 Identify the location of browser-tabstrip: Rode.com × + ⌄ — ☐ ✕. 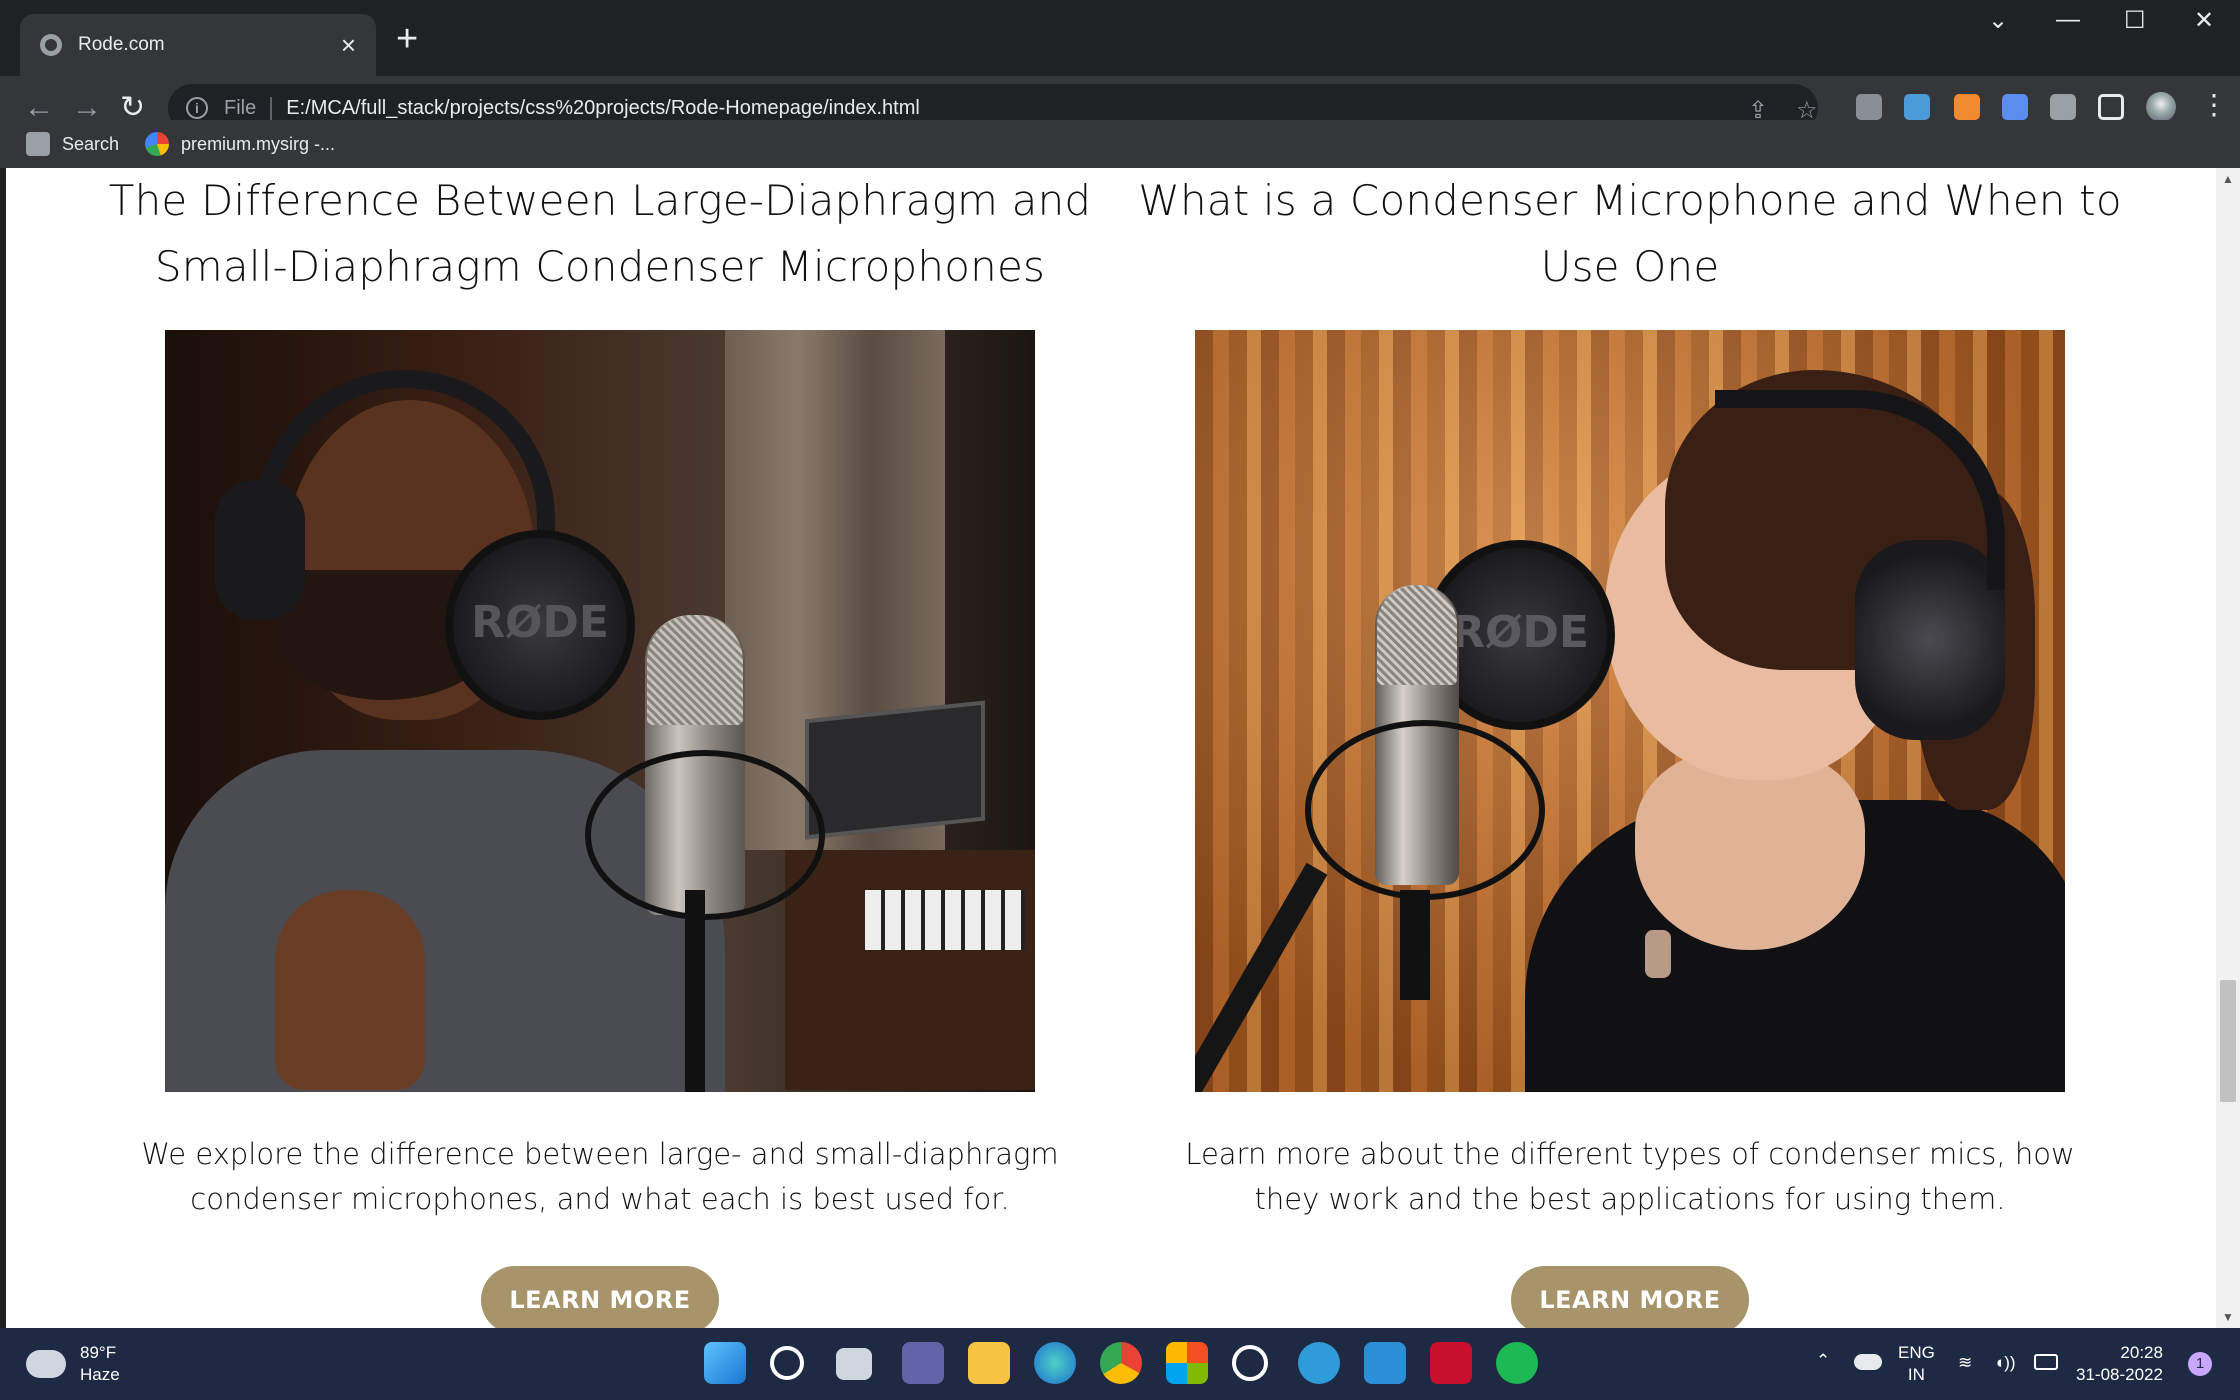
(1120, 38).